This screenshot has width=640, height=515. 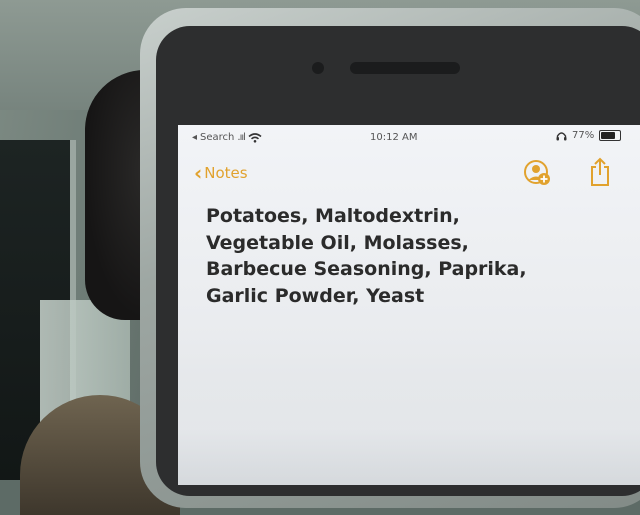 What do you see at coordinates (394, 137) in the screenshot?
I see `status-time: 10:12 AM` at bounding box center [394, 137].